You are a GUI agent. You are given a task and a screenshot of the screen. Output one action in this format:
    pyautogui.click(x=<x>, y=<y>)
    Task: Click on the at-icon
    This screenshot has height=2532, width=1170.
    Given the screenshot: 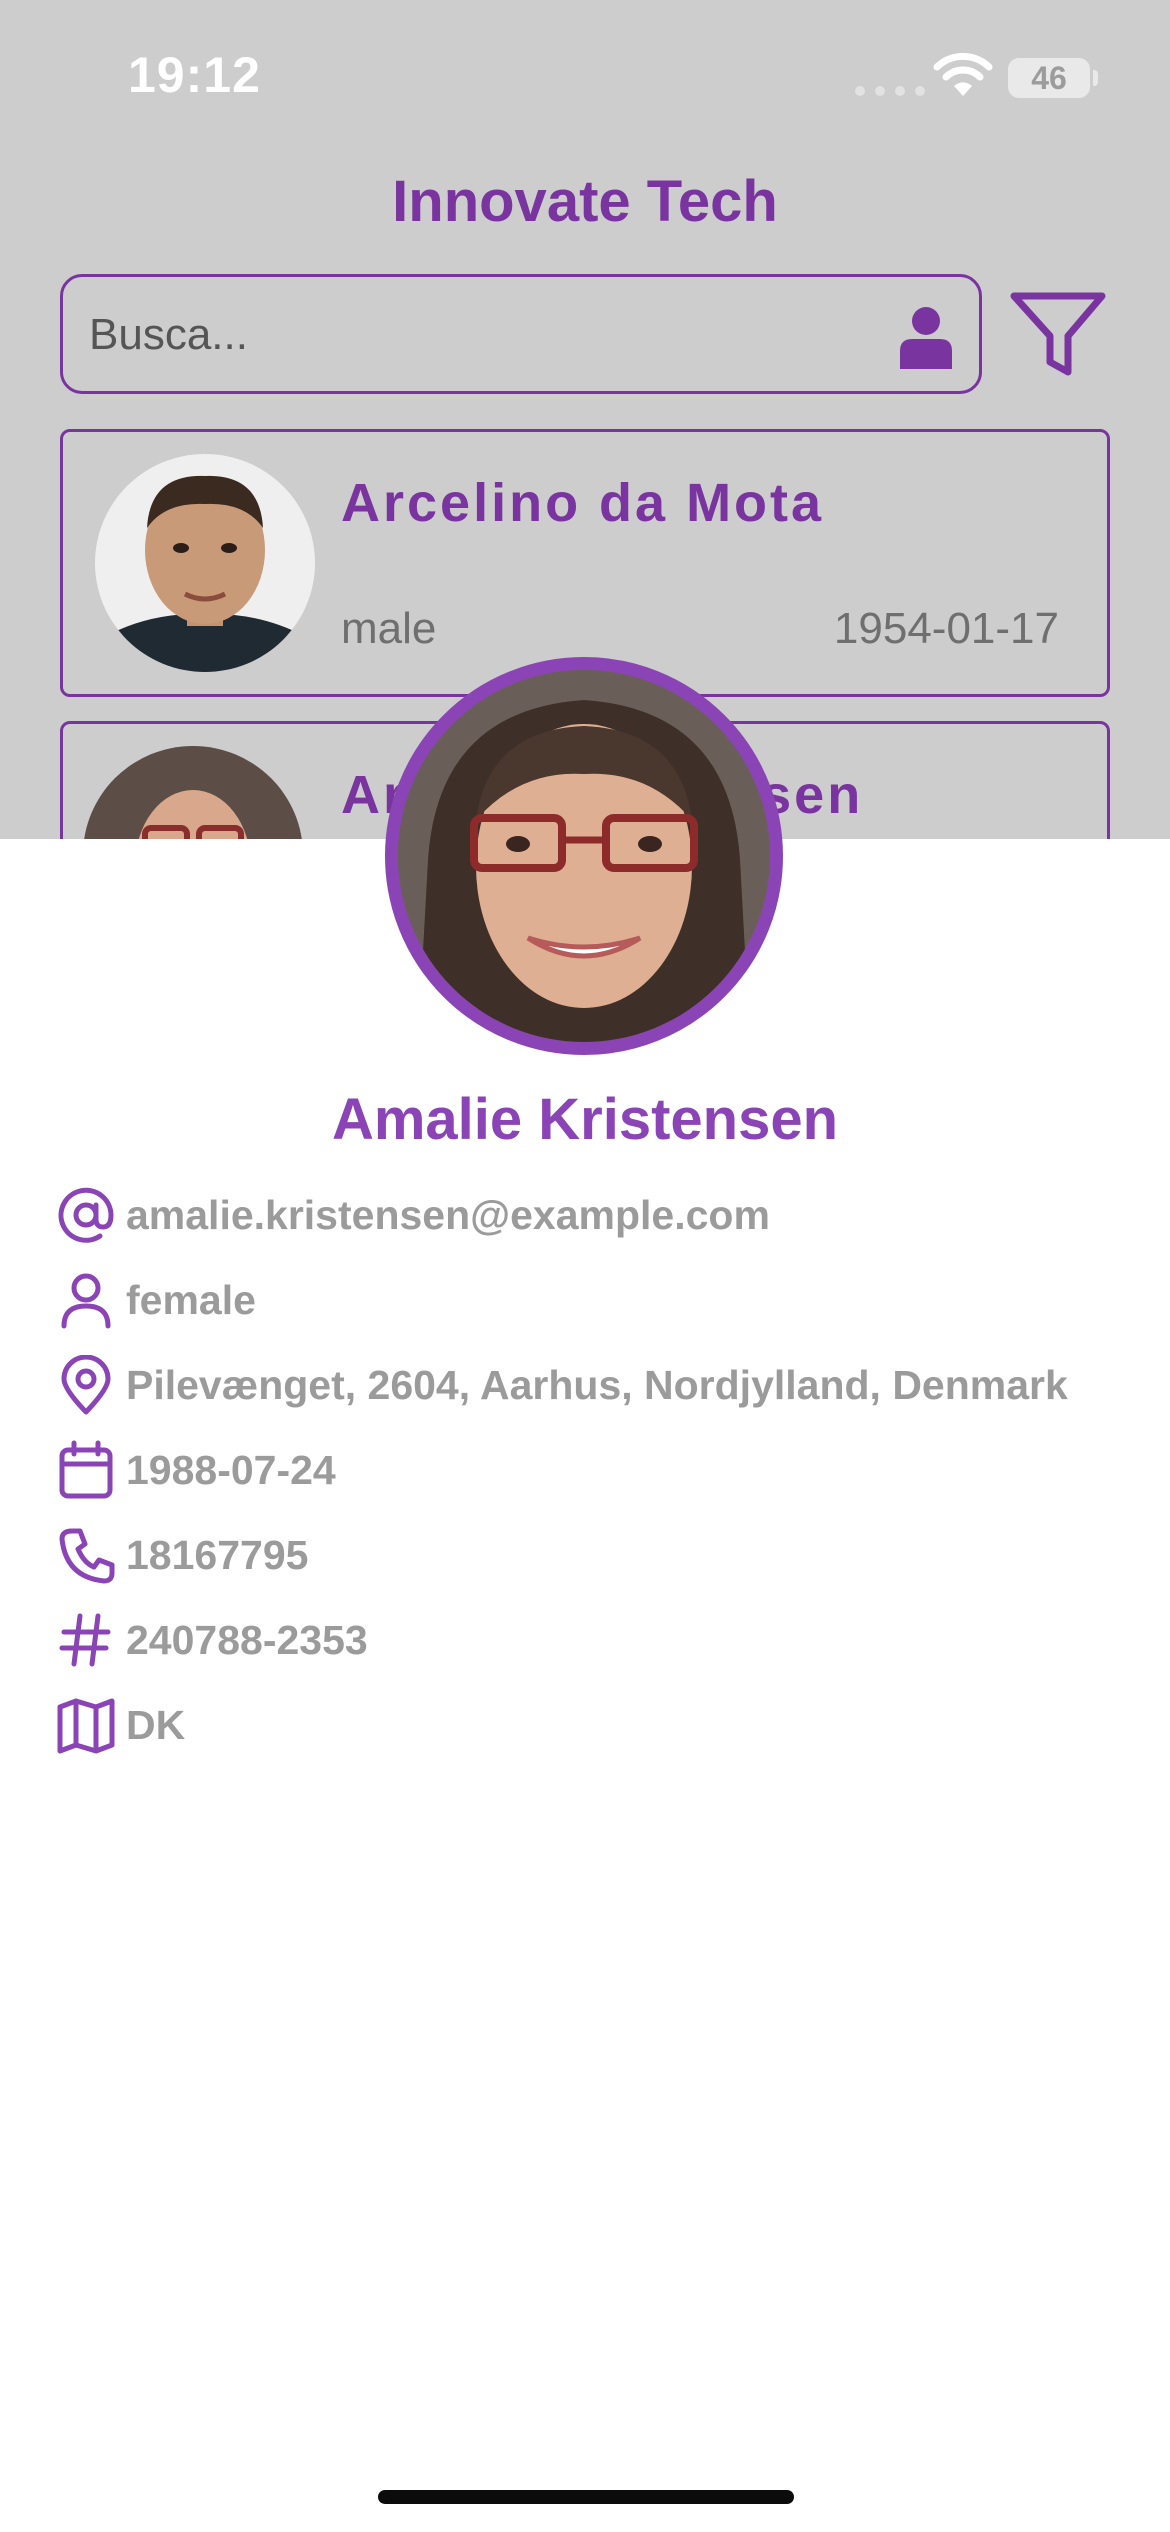 What is the action you would take?
    pyautogui.click(x=86, y=1215)
    